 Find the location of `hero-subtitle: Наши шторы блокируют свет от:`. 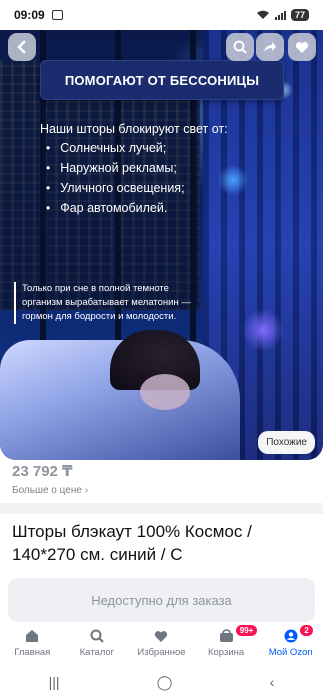

hero-subtitle: Наши шторы блокируют свет от: is located at coordinates (134, 129).